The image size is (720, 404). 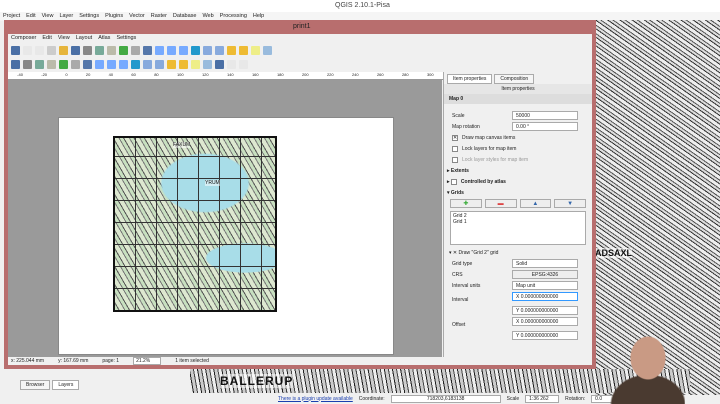 I want to click on menu-item: View, so click(x=64, y=38).